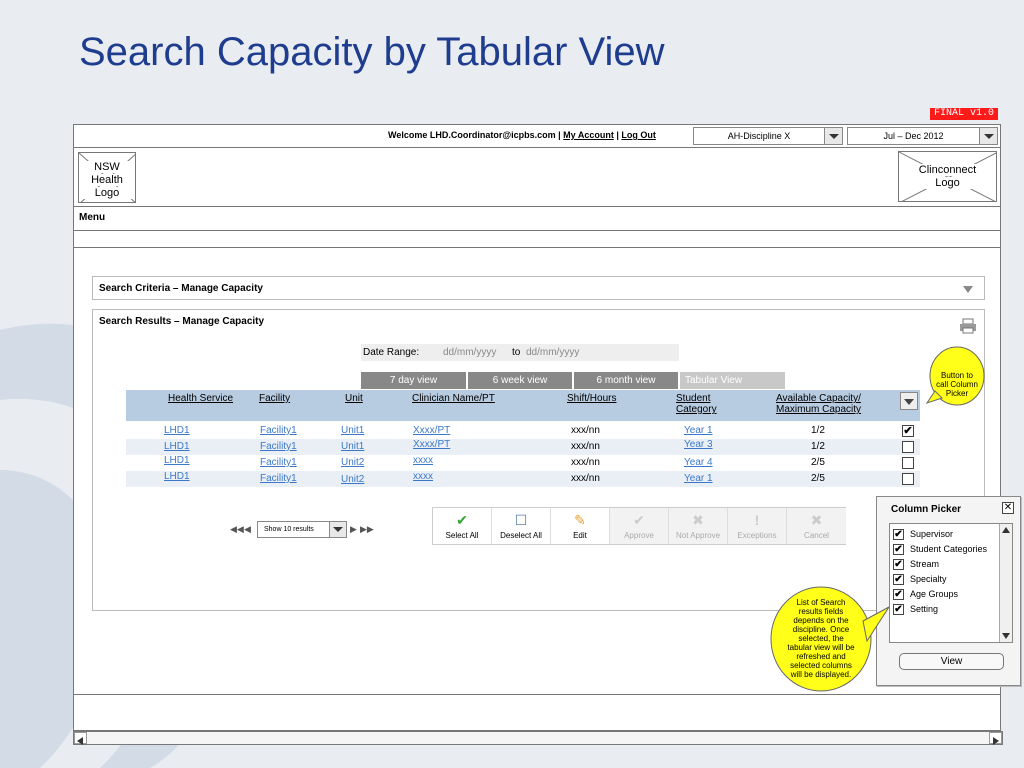 Image resolution: width=1024 pixels, height=768 pixels. I want to click on version-badge: FINAL v1.0, so click(964, 114).